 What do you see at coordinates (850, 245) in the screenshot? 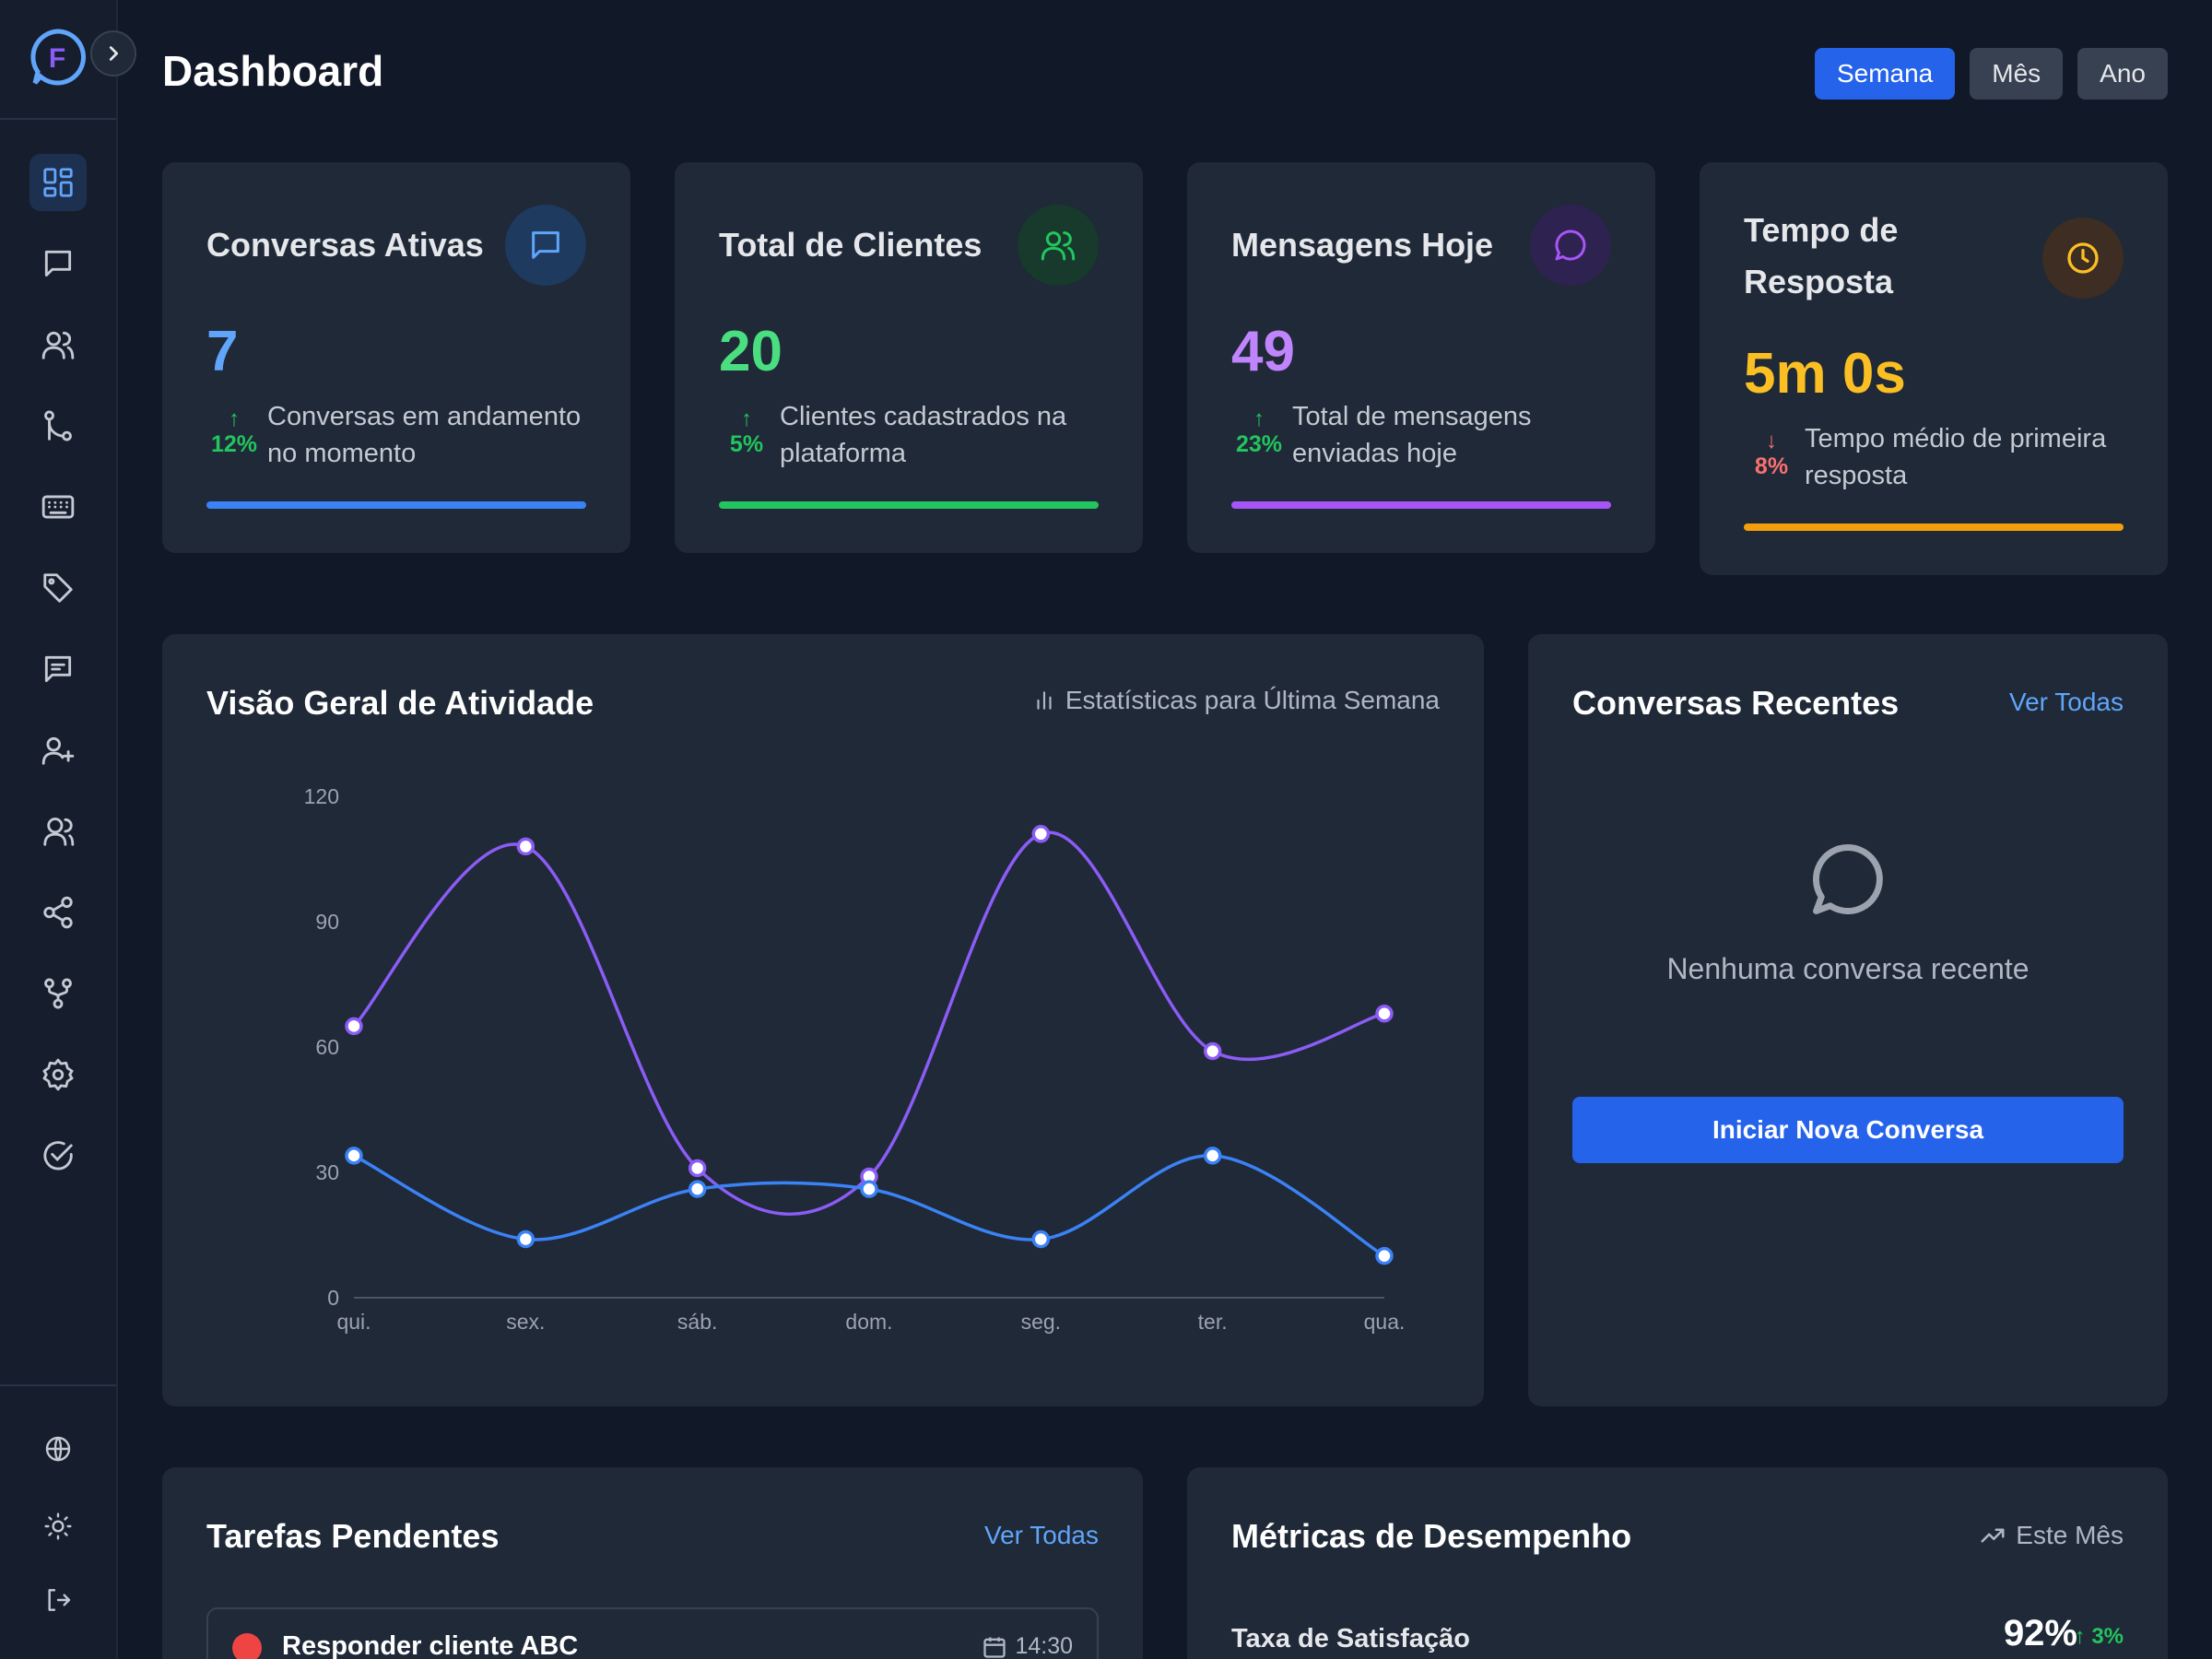
I see `stat-title: Total de Clientes` at bounding box center [850, 245].